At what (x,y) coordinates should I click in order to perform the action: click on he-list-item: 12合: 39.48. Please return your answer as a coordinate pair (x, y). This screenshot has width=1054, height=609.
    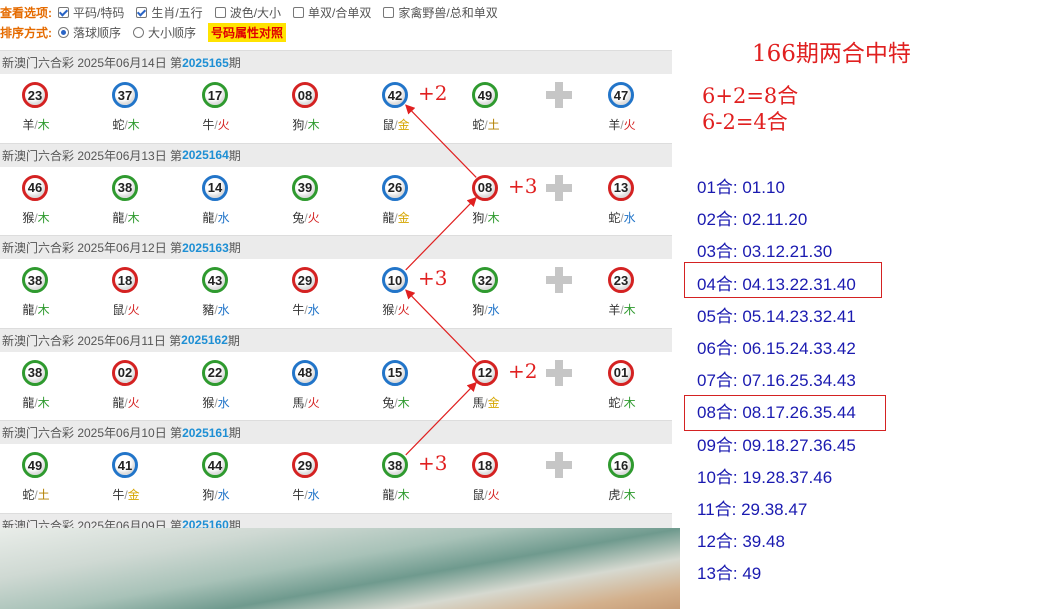
    Looking at the image, I should click on (741, 542).